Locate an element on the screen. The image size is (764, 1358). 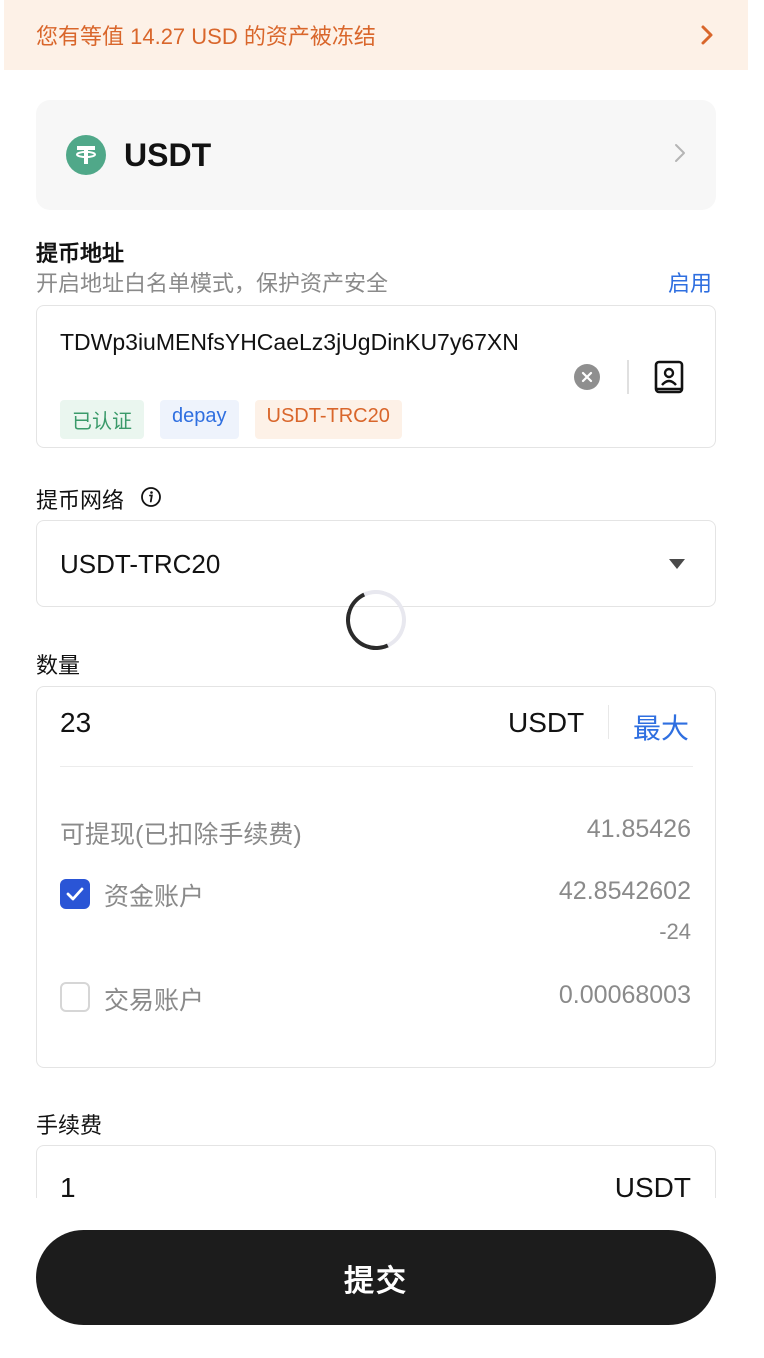
address-label-tag: depay is located at coordinates (199, 419).